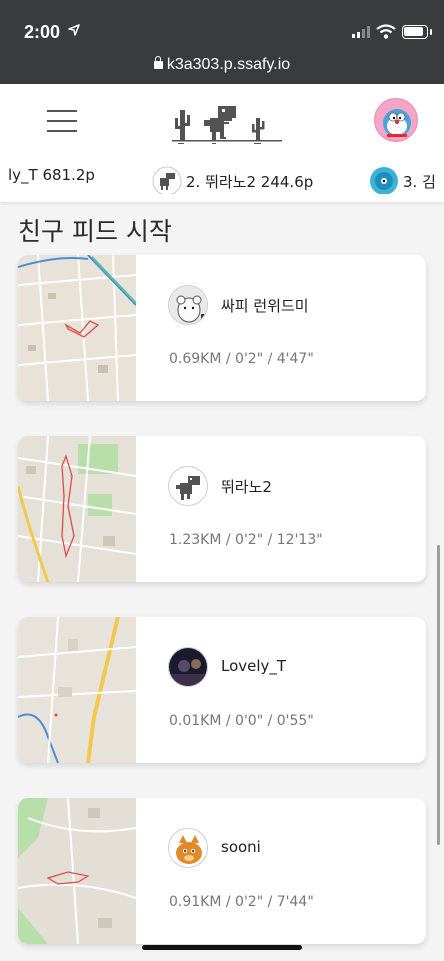 This screenshot has height=961, width=444. Describe the element at coordinates (62, 121) in the screenshot. I see `menu-icon` at that location.